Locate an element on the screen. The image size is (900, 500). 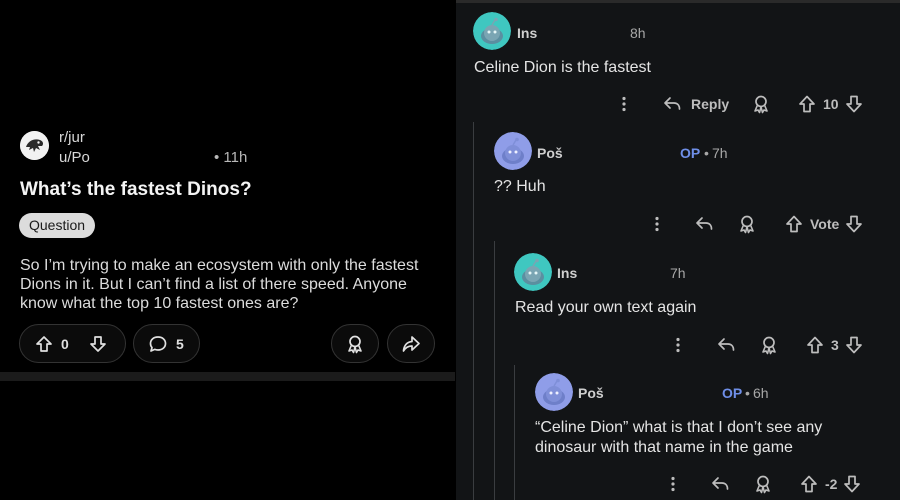
post-share-button is located at coordinates (411, 343).